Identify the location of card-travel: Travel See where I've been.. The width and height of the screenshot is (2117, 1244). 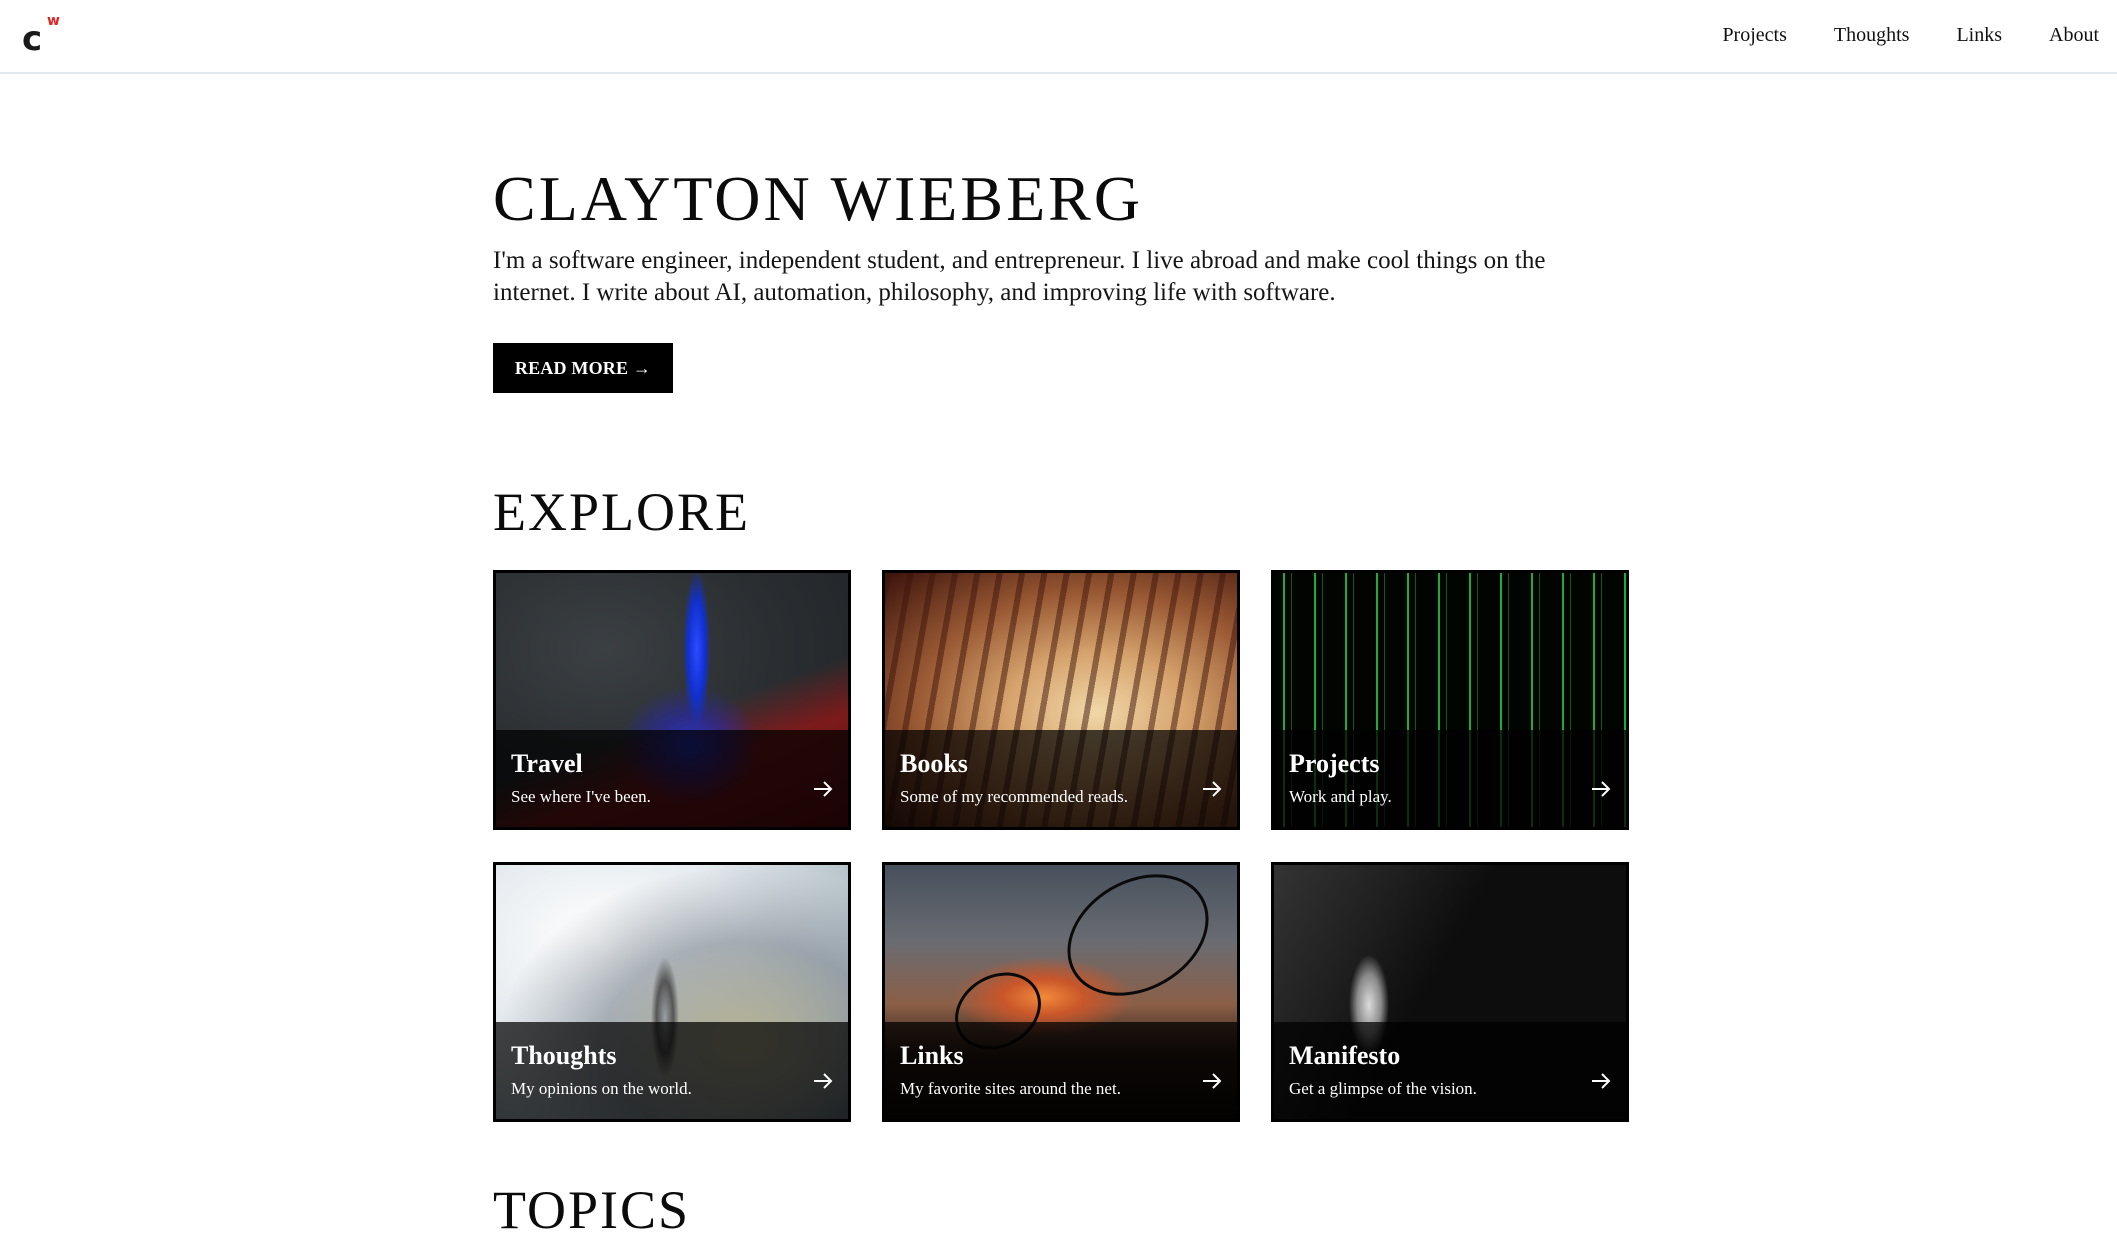
(672, 700).